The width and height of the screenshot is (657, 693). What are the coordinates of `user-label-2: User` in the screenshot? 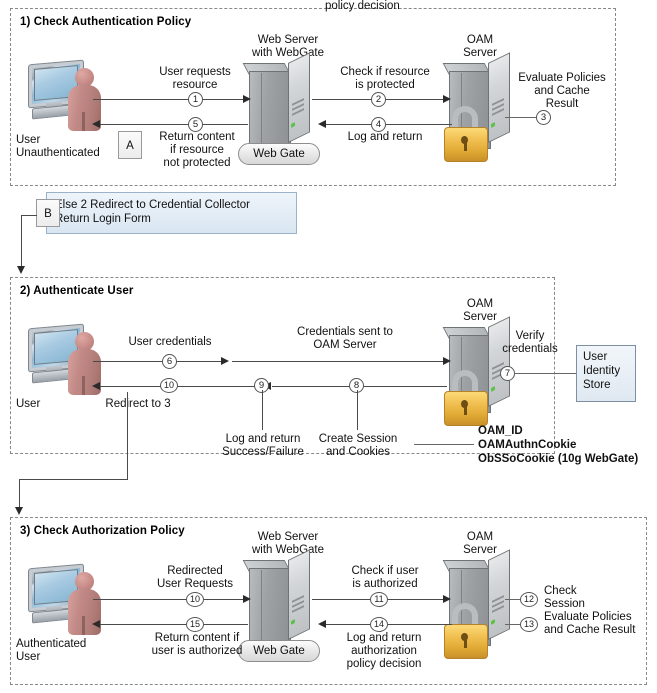 It's located at (28, 404).